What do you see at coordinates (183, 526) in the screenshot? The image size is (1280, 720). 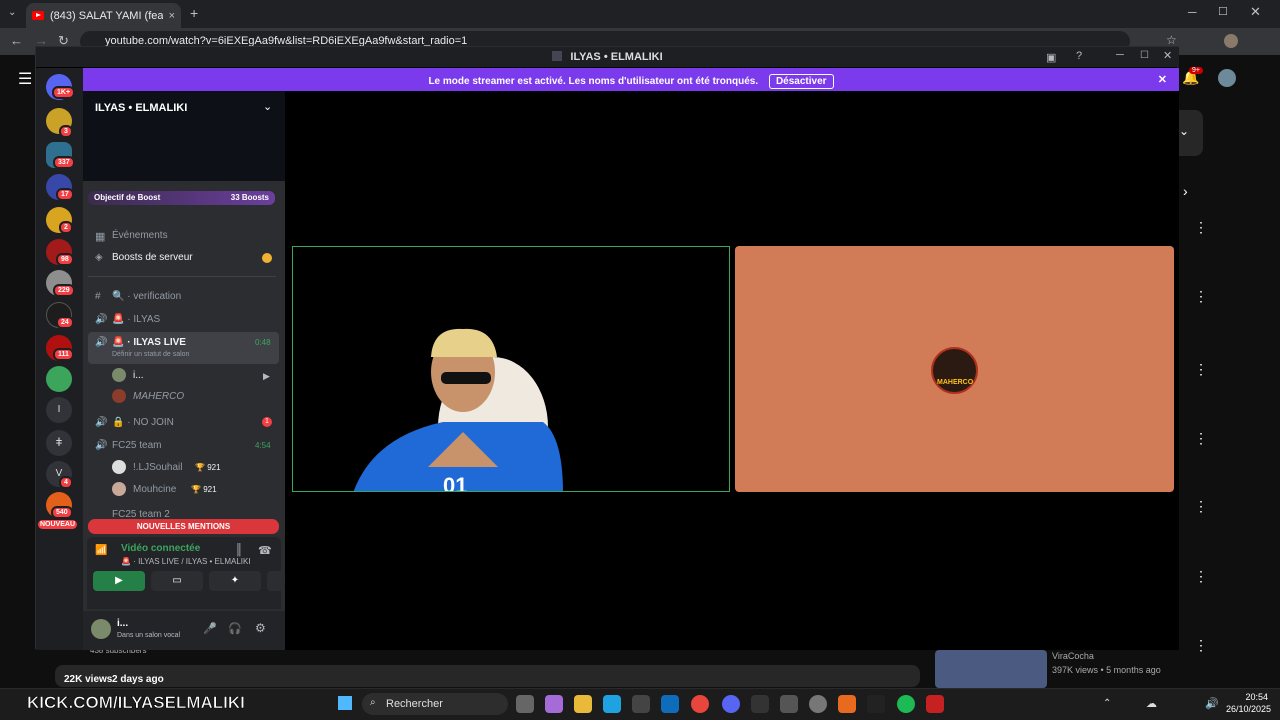 I see `new-mentions-button: NOUVELLES MENTIONS` at bounding box center [183, 526].